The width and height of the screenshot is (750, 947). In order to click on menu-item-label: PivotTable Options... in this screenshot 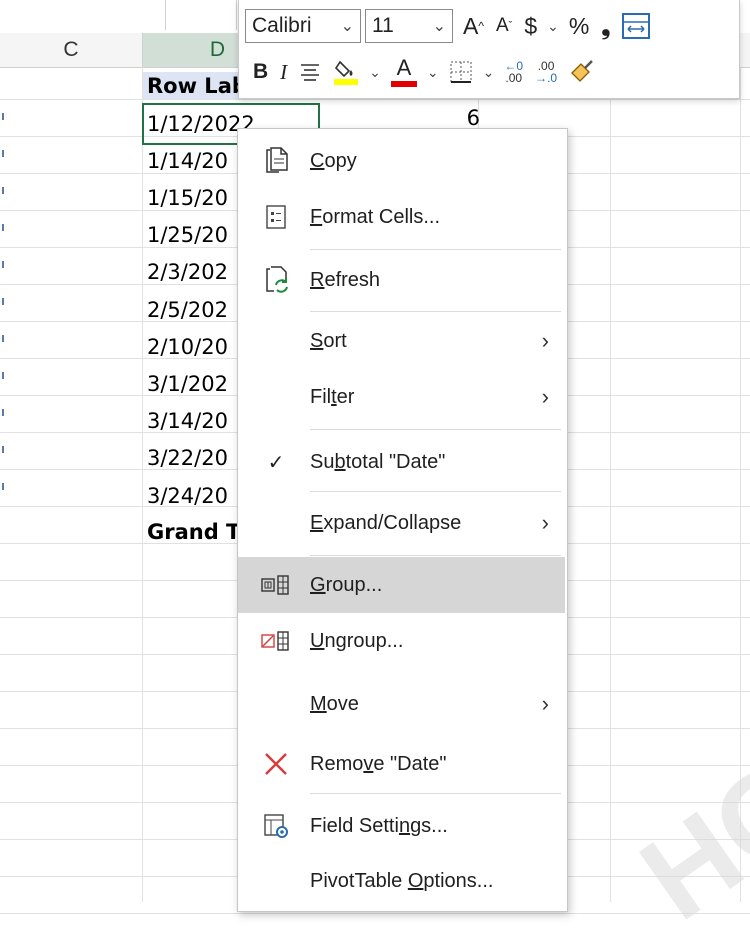, I will do `click(402, 880)`.